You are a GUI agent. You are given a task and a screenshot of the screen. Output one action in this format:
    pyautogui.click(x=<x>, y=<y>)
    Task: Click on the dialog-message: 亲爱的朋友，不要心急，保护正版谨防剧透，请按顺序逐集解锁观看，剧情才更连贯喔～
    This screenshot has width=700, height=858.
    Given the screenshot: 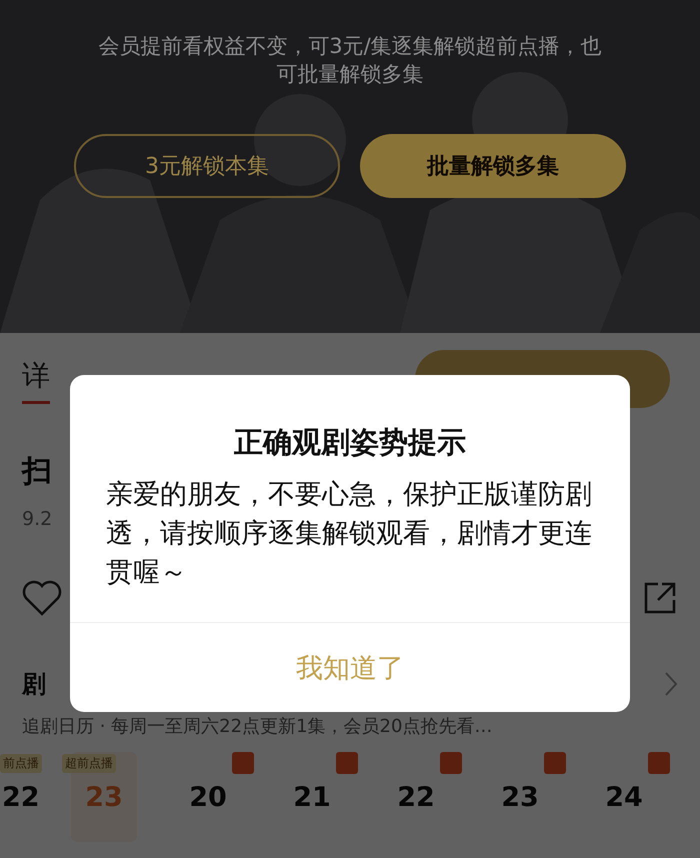 What is the action you would take?
    pyautogui.click(x=349, y=534)
    